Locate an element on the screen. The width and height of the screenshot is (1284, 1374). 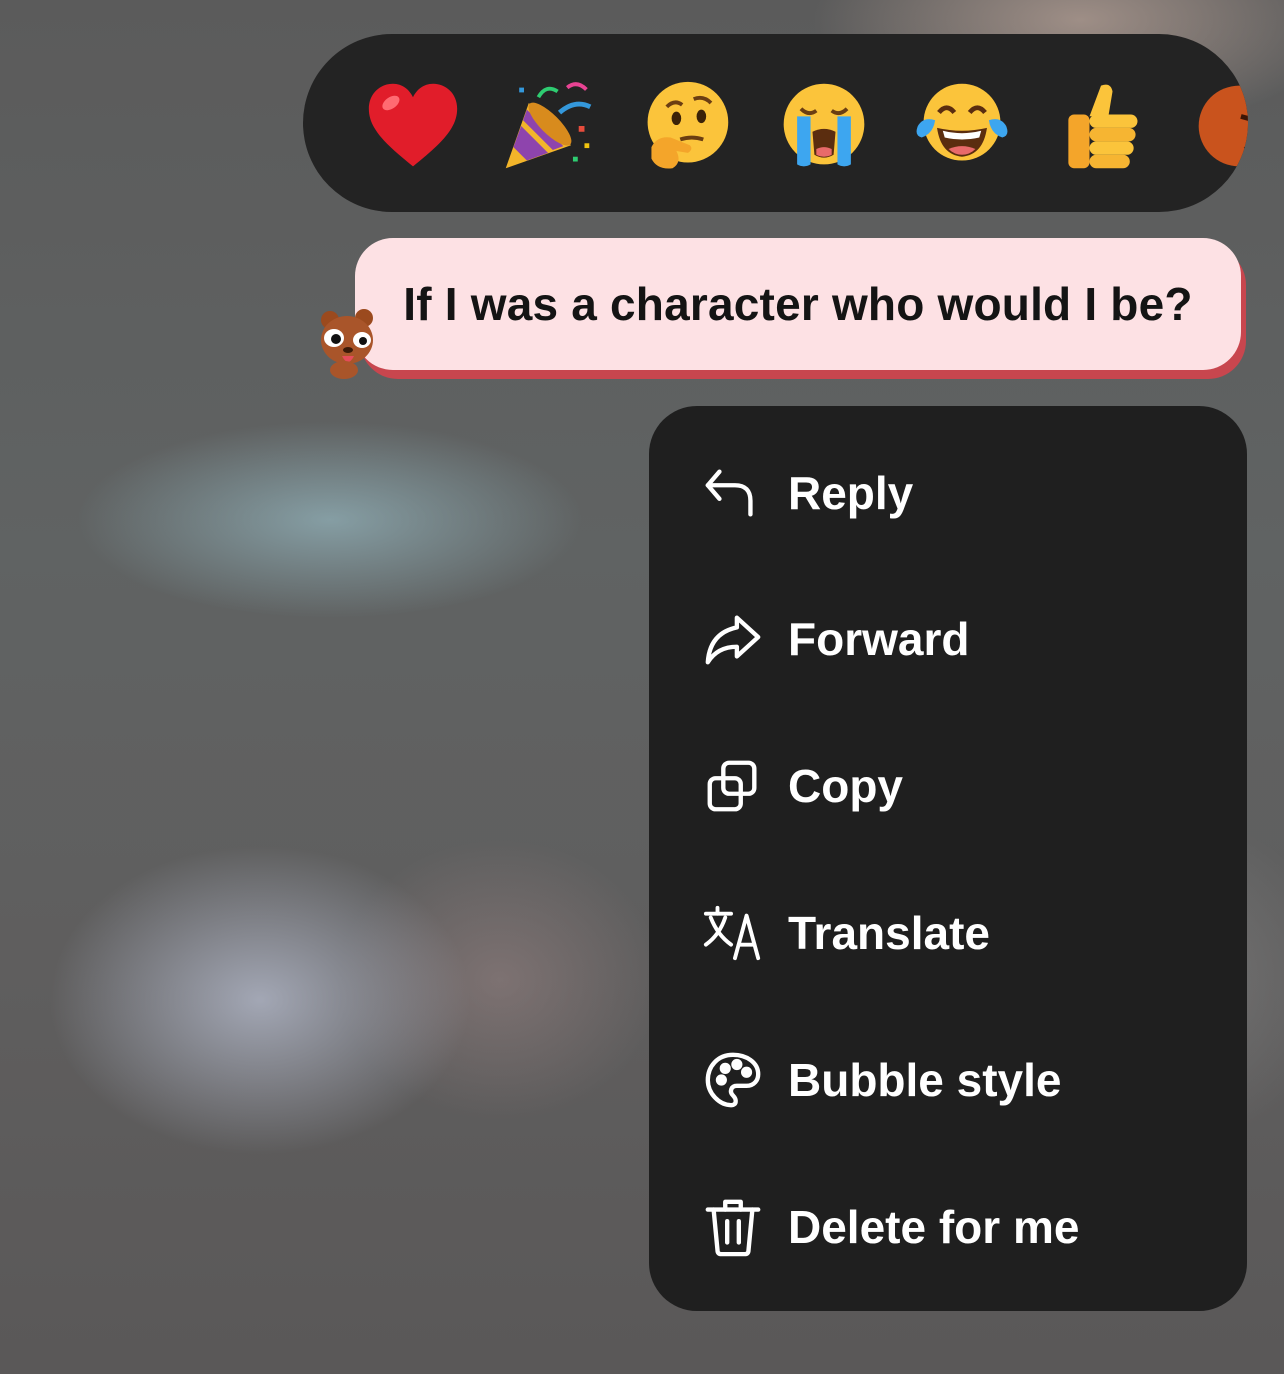
message-bubble: If I was a character who would I be? is located at coordinates (798, 304).